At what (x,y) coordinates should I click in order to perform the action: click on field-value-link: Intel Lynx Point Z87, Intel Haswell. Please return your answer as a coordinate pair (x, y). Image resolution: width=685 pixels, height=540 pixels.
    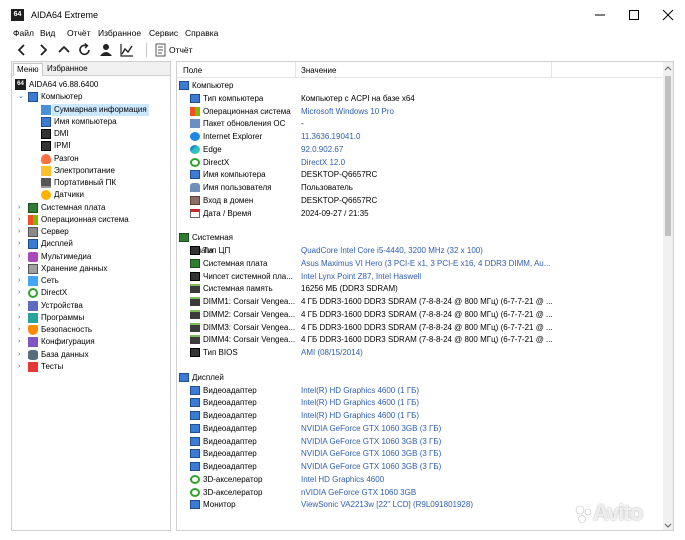
    Looking at the image, I should click on (361, 276).